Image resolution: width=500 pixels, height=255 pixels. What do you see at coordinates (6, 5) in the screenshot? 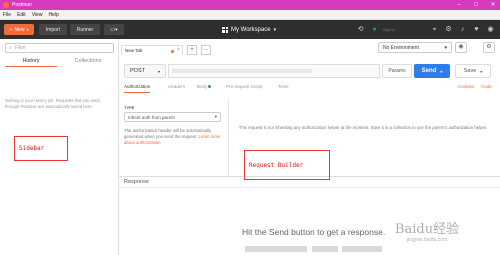
I see `postman-logo-icon` at bounding box center [6, 5].